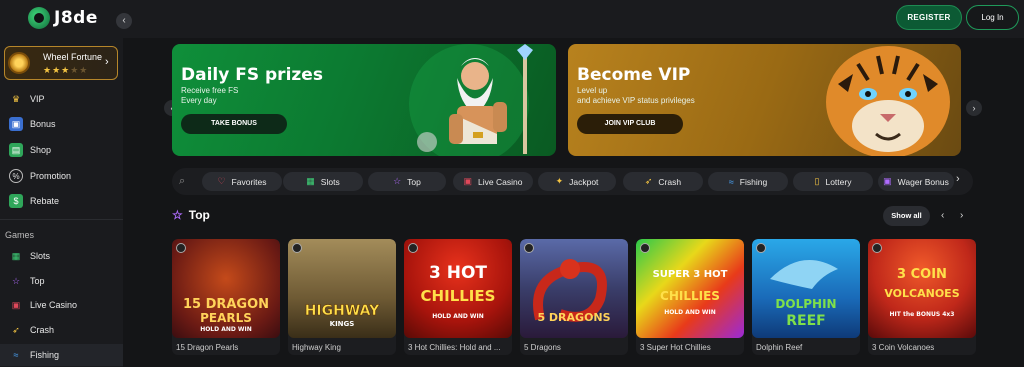 This screenshot has width=1024, height=367. I want to click on game-card: 5 DRAGONS 5 Dragons, so click(574, 297).